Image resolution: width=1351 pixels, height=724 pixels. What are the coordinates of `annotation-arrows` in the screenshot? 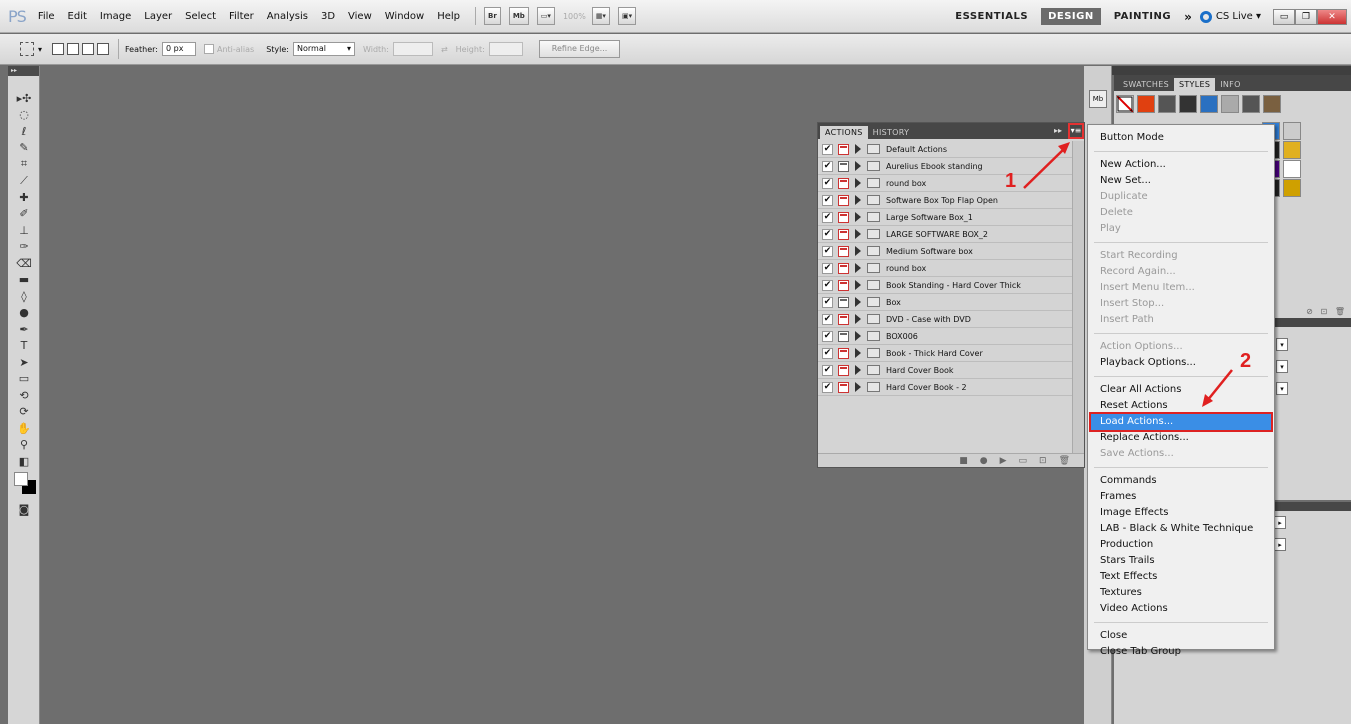 It's located at (1128, 274).